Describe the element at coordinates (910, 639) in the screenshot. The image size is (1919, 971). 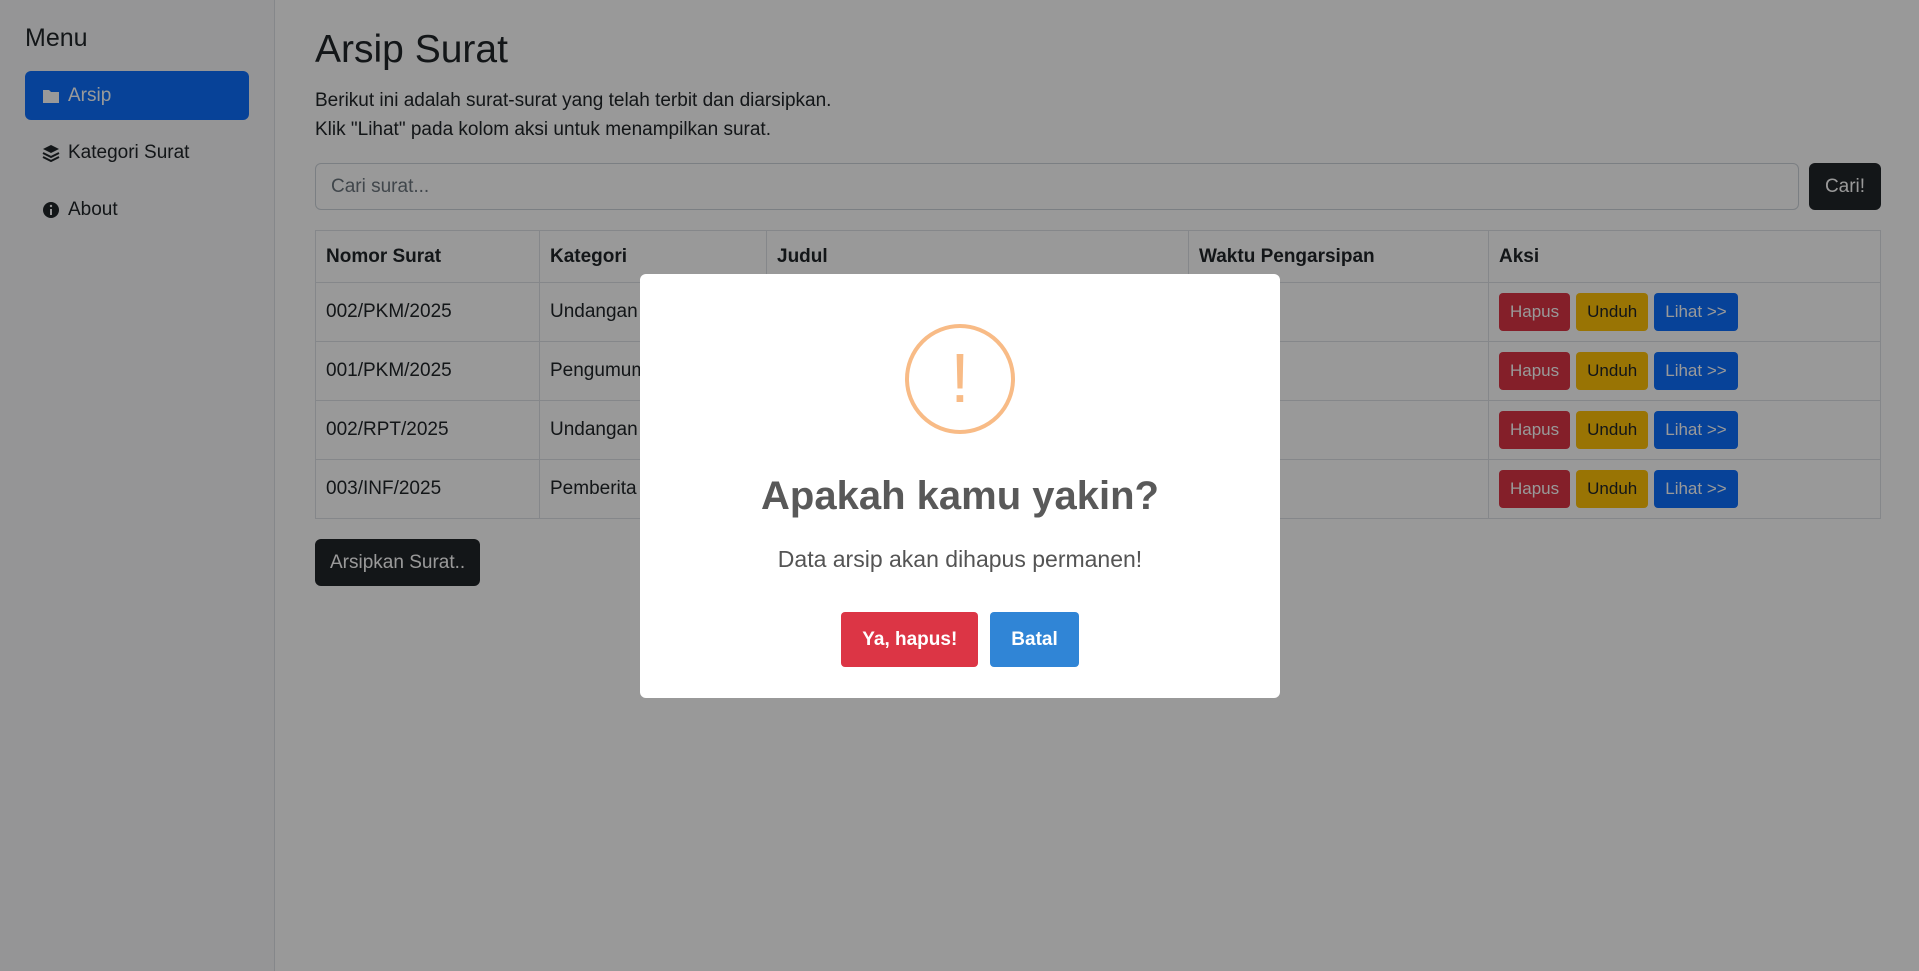
I see `confirm-delete-button: Ya, hapus!` at that location.